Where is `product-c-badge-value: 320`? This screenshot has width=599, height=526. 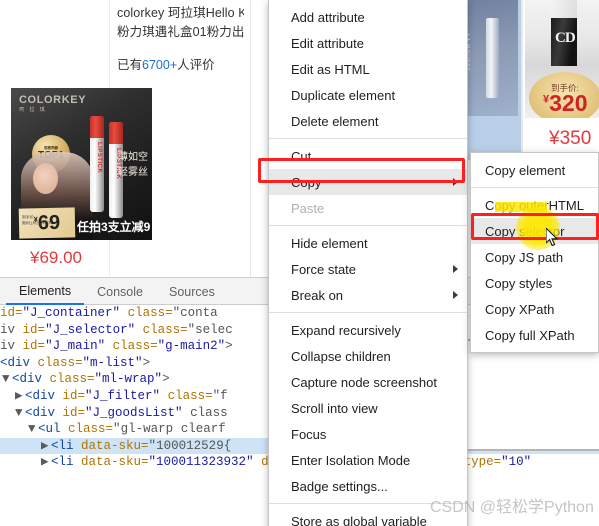
product-c-badge-value: 320 is located at coordinates (568, 103).